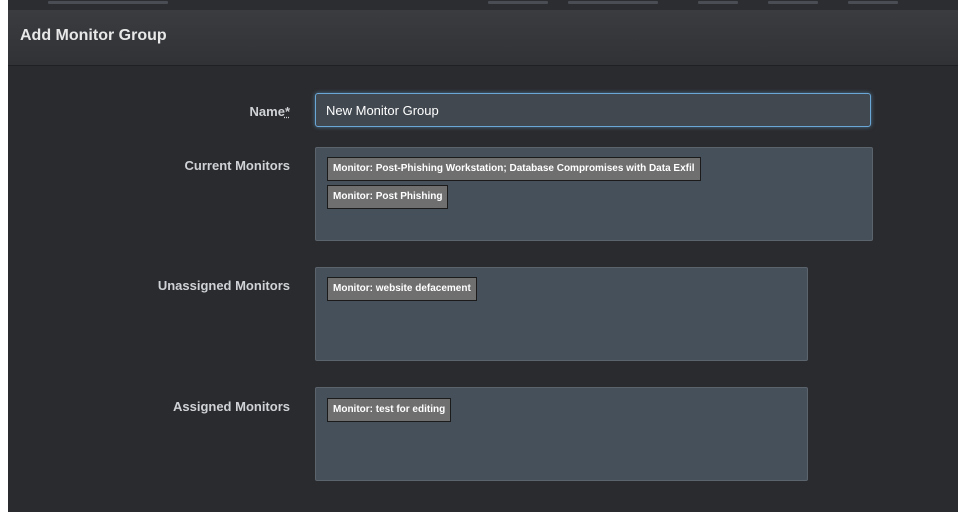 The width and height of the screenshot is (958, 512). What do you see at coordinates (231, 406) in the screenshot?
I see `assigned-monitors-label: Assigned Monitors` at bounding box center [231, 406].